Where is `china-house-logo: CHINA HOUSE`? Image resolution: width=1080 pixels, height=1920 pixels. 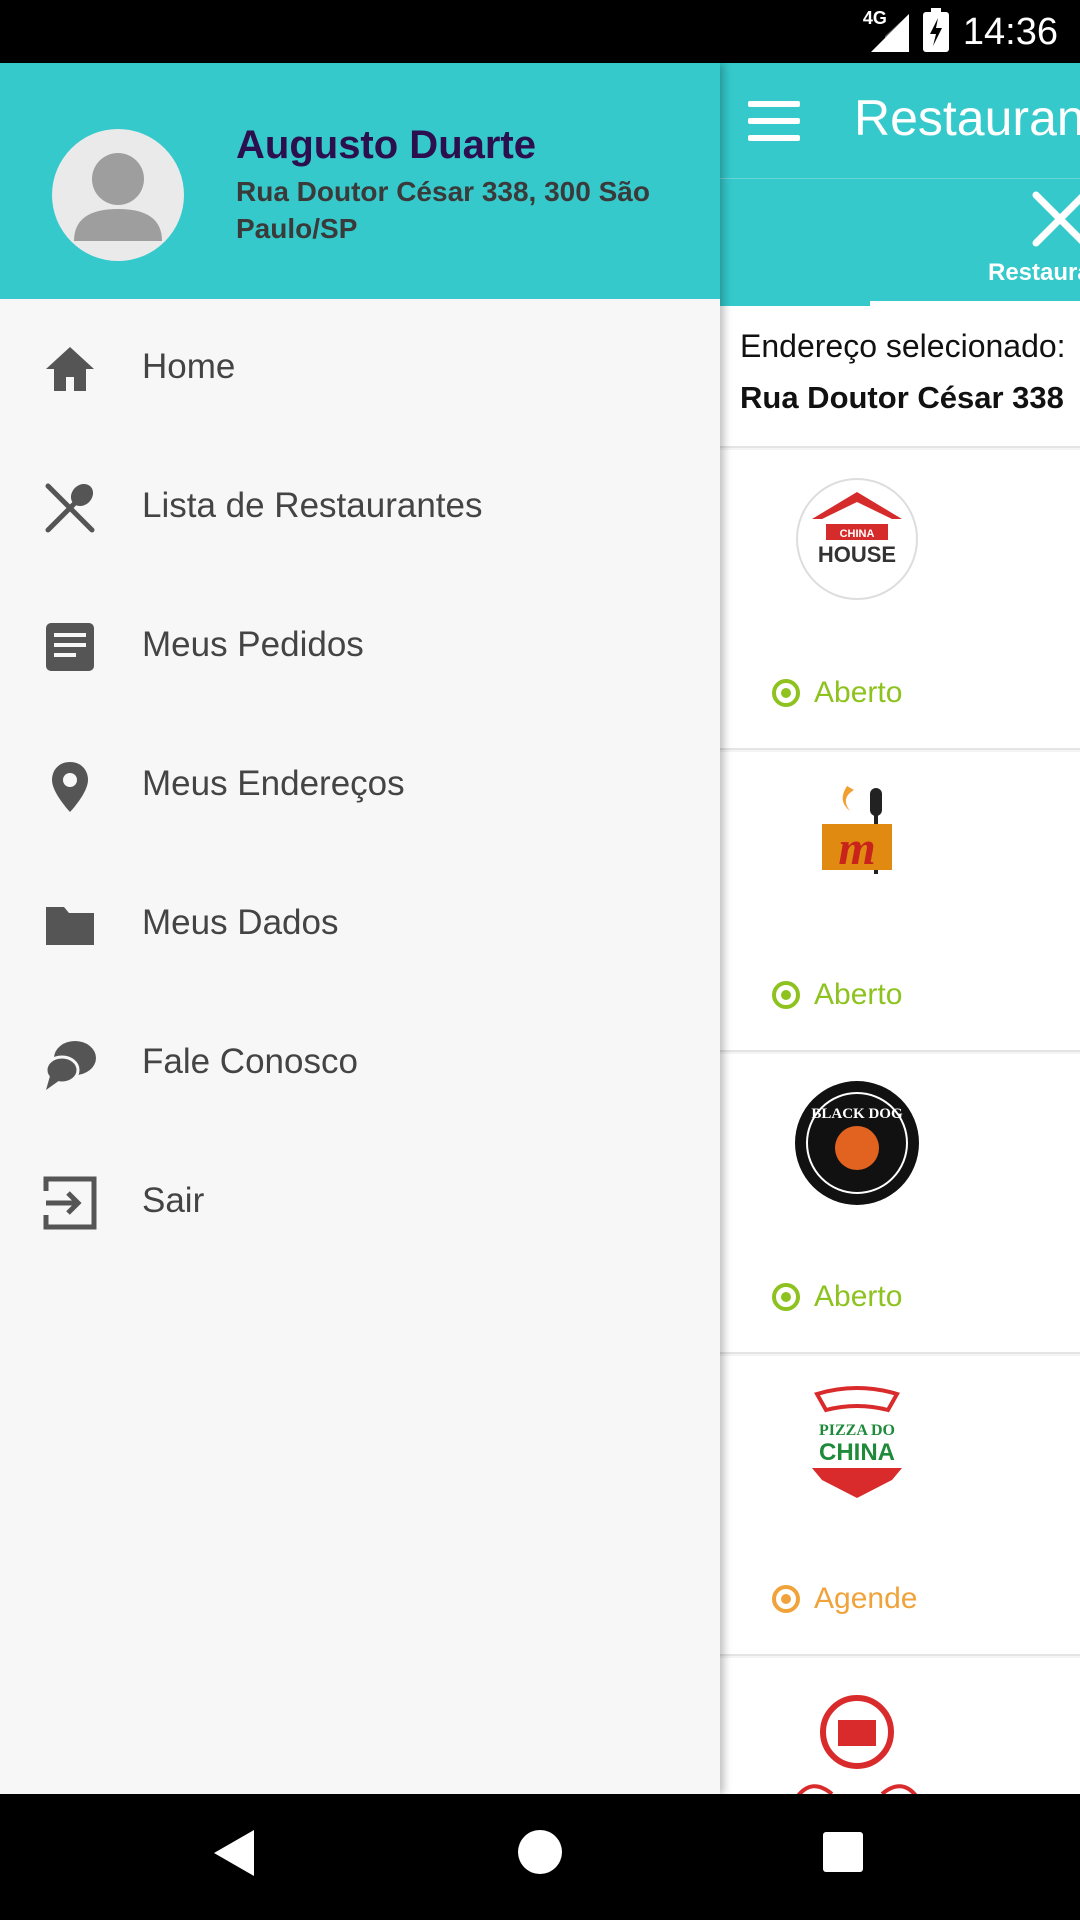 china-house-logo: CHINA HOUSE is located at coordinates (857, 539).